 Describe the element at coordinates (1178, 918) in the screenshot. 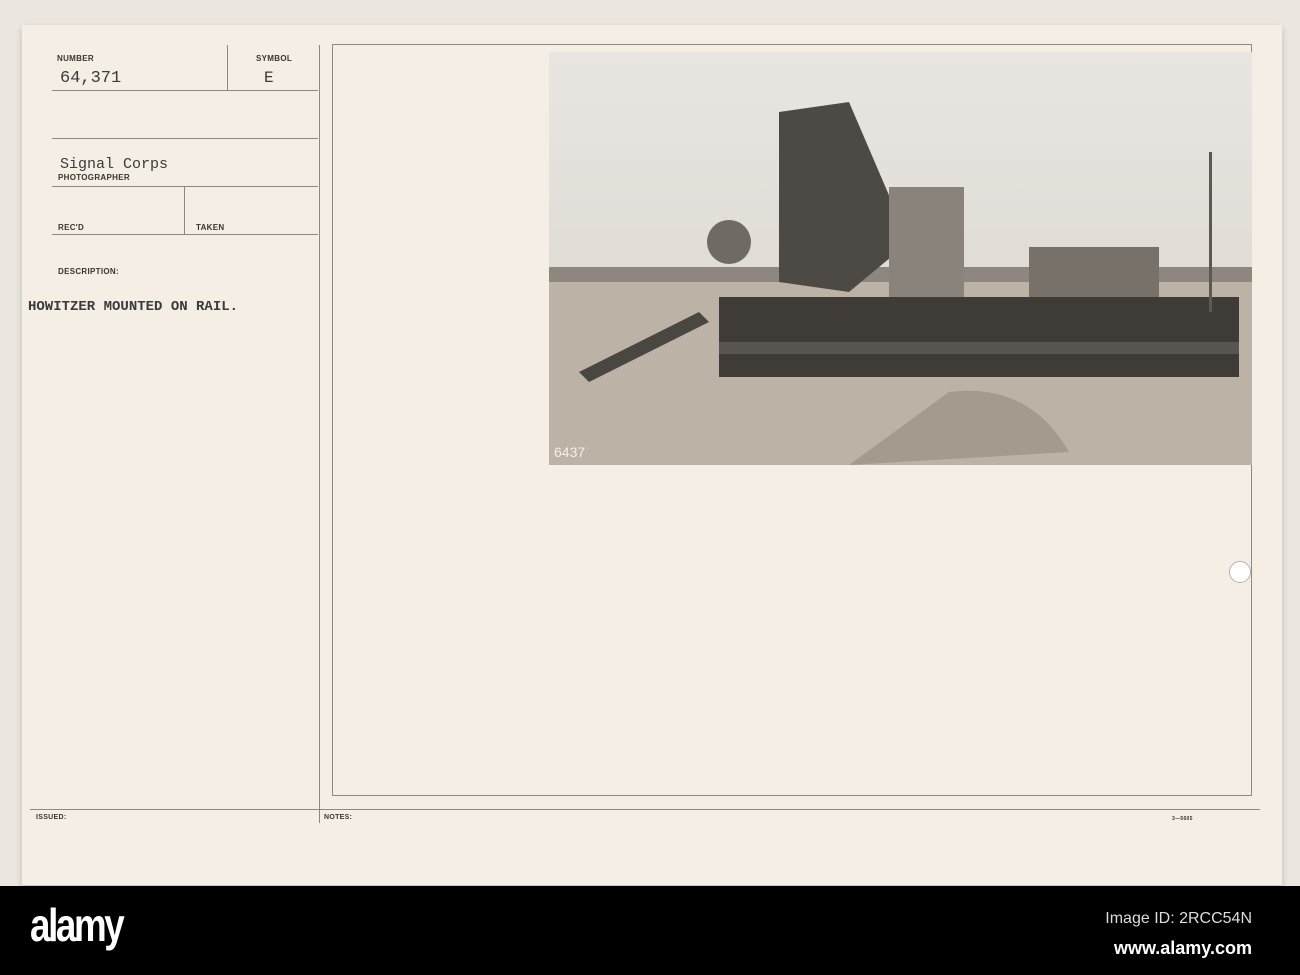

I see `image-id: Image ID: 2RCC54N` at that location.